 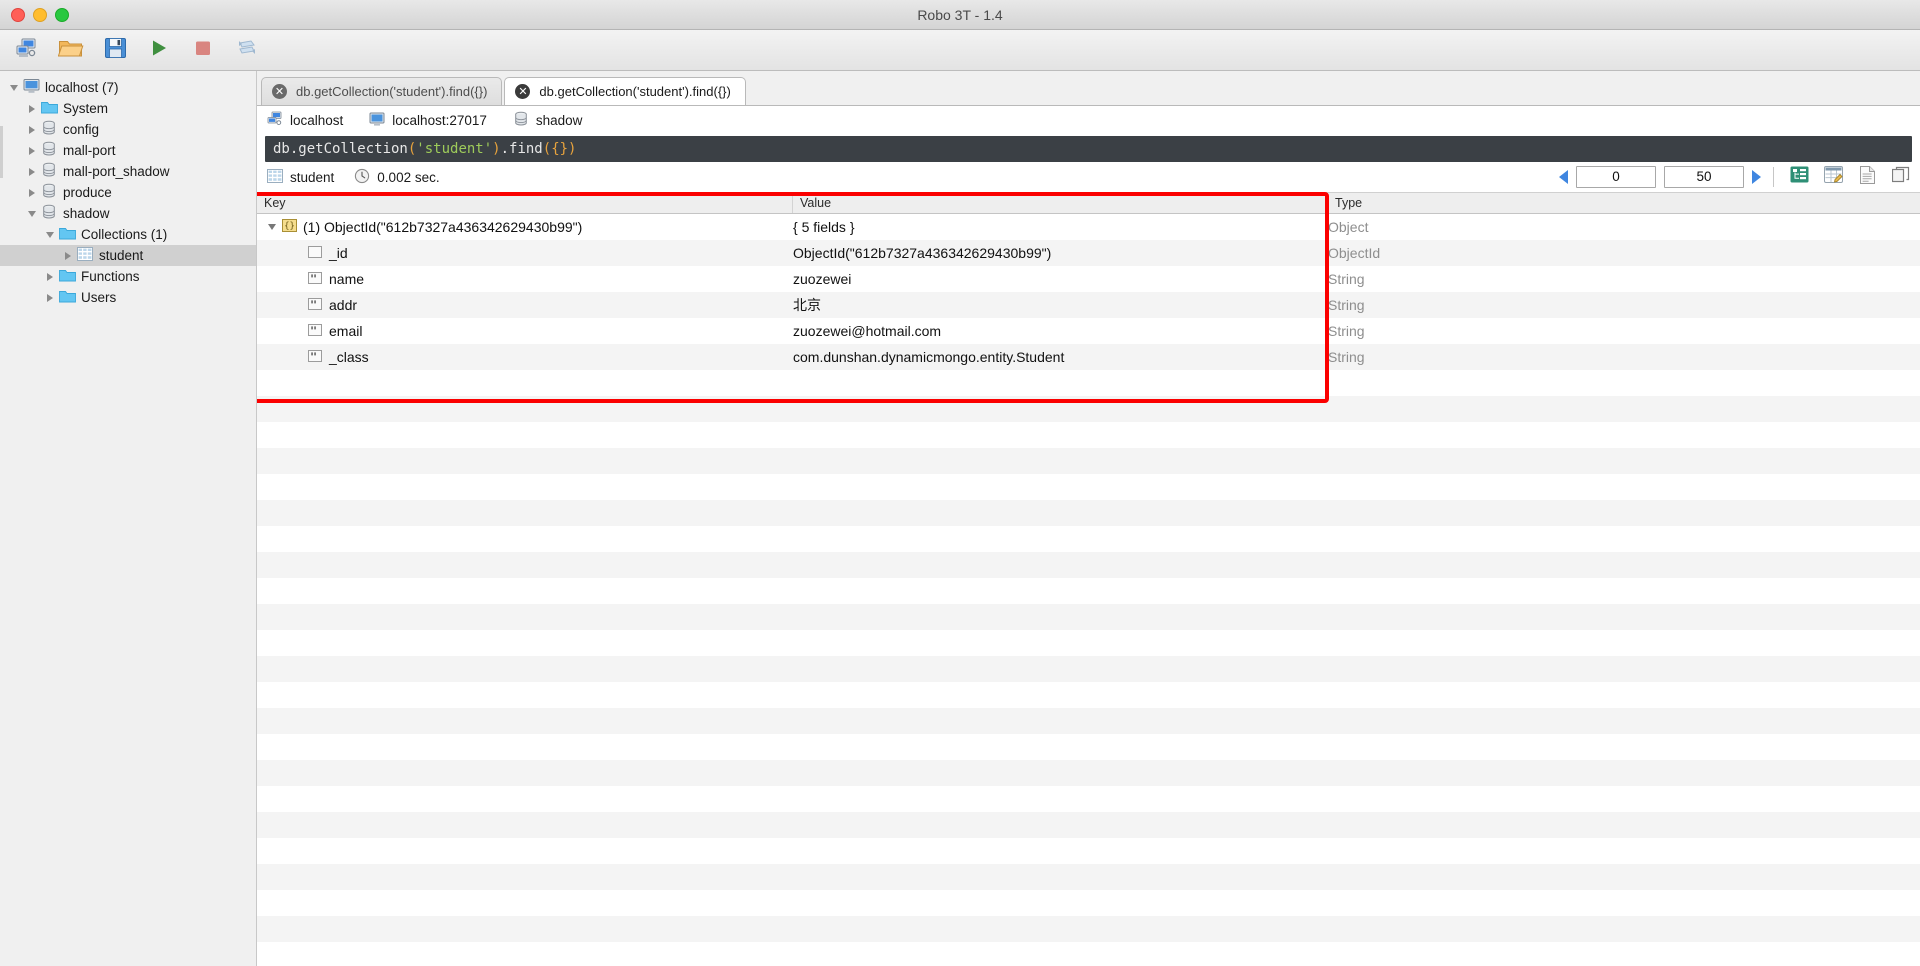 I want to click on query-editor: db.getCollection('student').find({}), so click(x=1088, y=149).